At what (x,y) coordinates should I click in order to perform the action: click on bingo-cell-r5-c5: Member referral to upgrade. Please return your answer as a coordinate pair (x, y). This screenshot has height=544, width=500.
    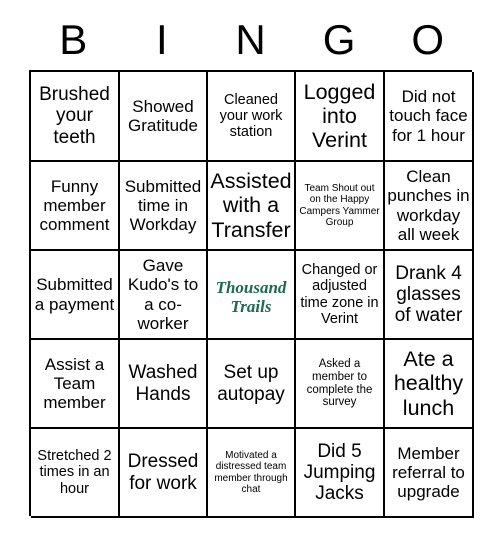
    Looking at the image, I should click on (429, 473).